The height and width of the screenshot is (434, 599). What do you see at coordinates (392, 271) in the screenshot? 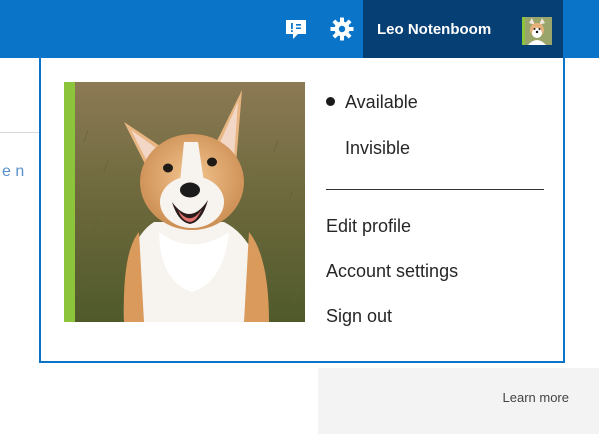
I see `account-settings-link: Account settings` at bounding box center [392, 271].